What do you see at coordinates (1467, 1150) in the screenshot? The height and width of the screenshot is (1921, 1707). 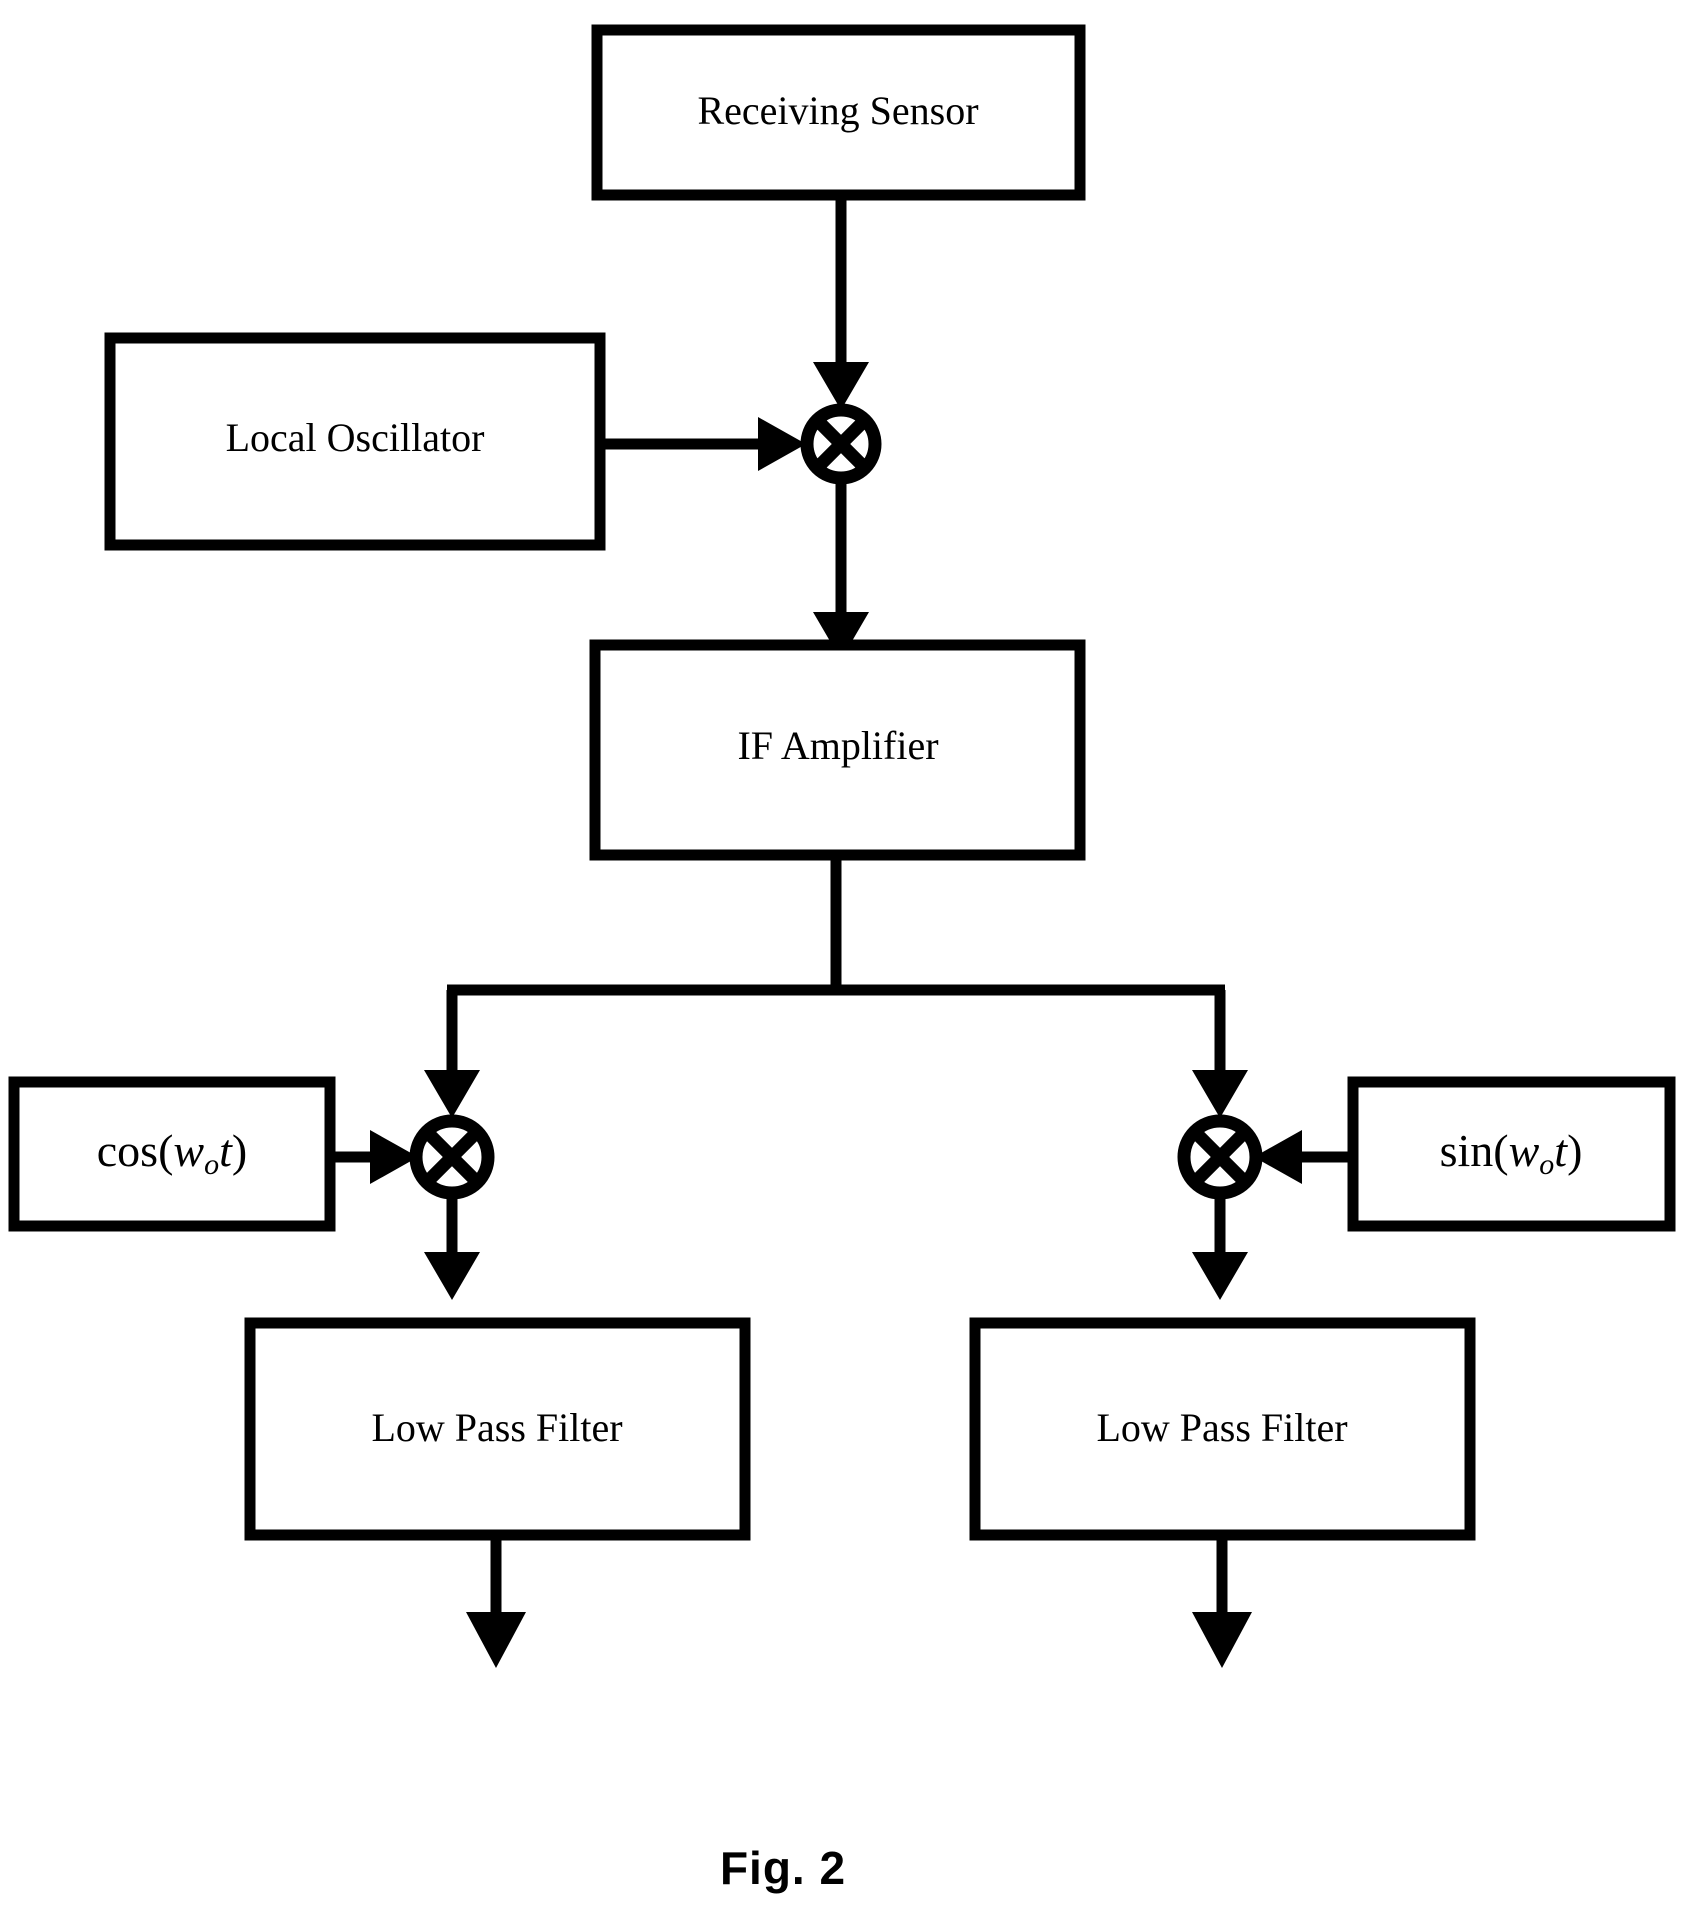 I see `sin-function: sin` at bounding box center [1467, 1150].